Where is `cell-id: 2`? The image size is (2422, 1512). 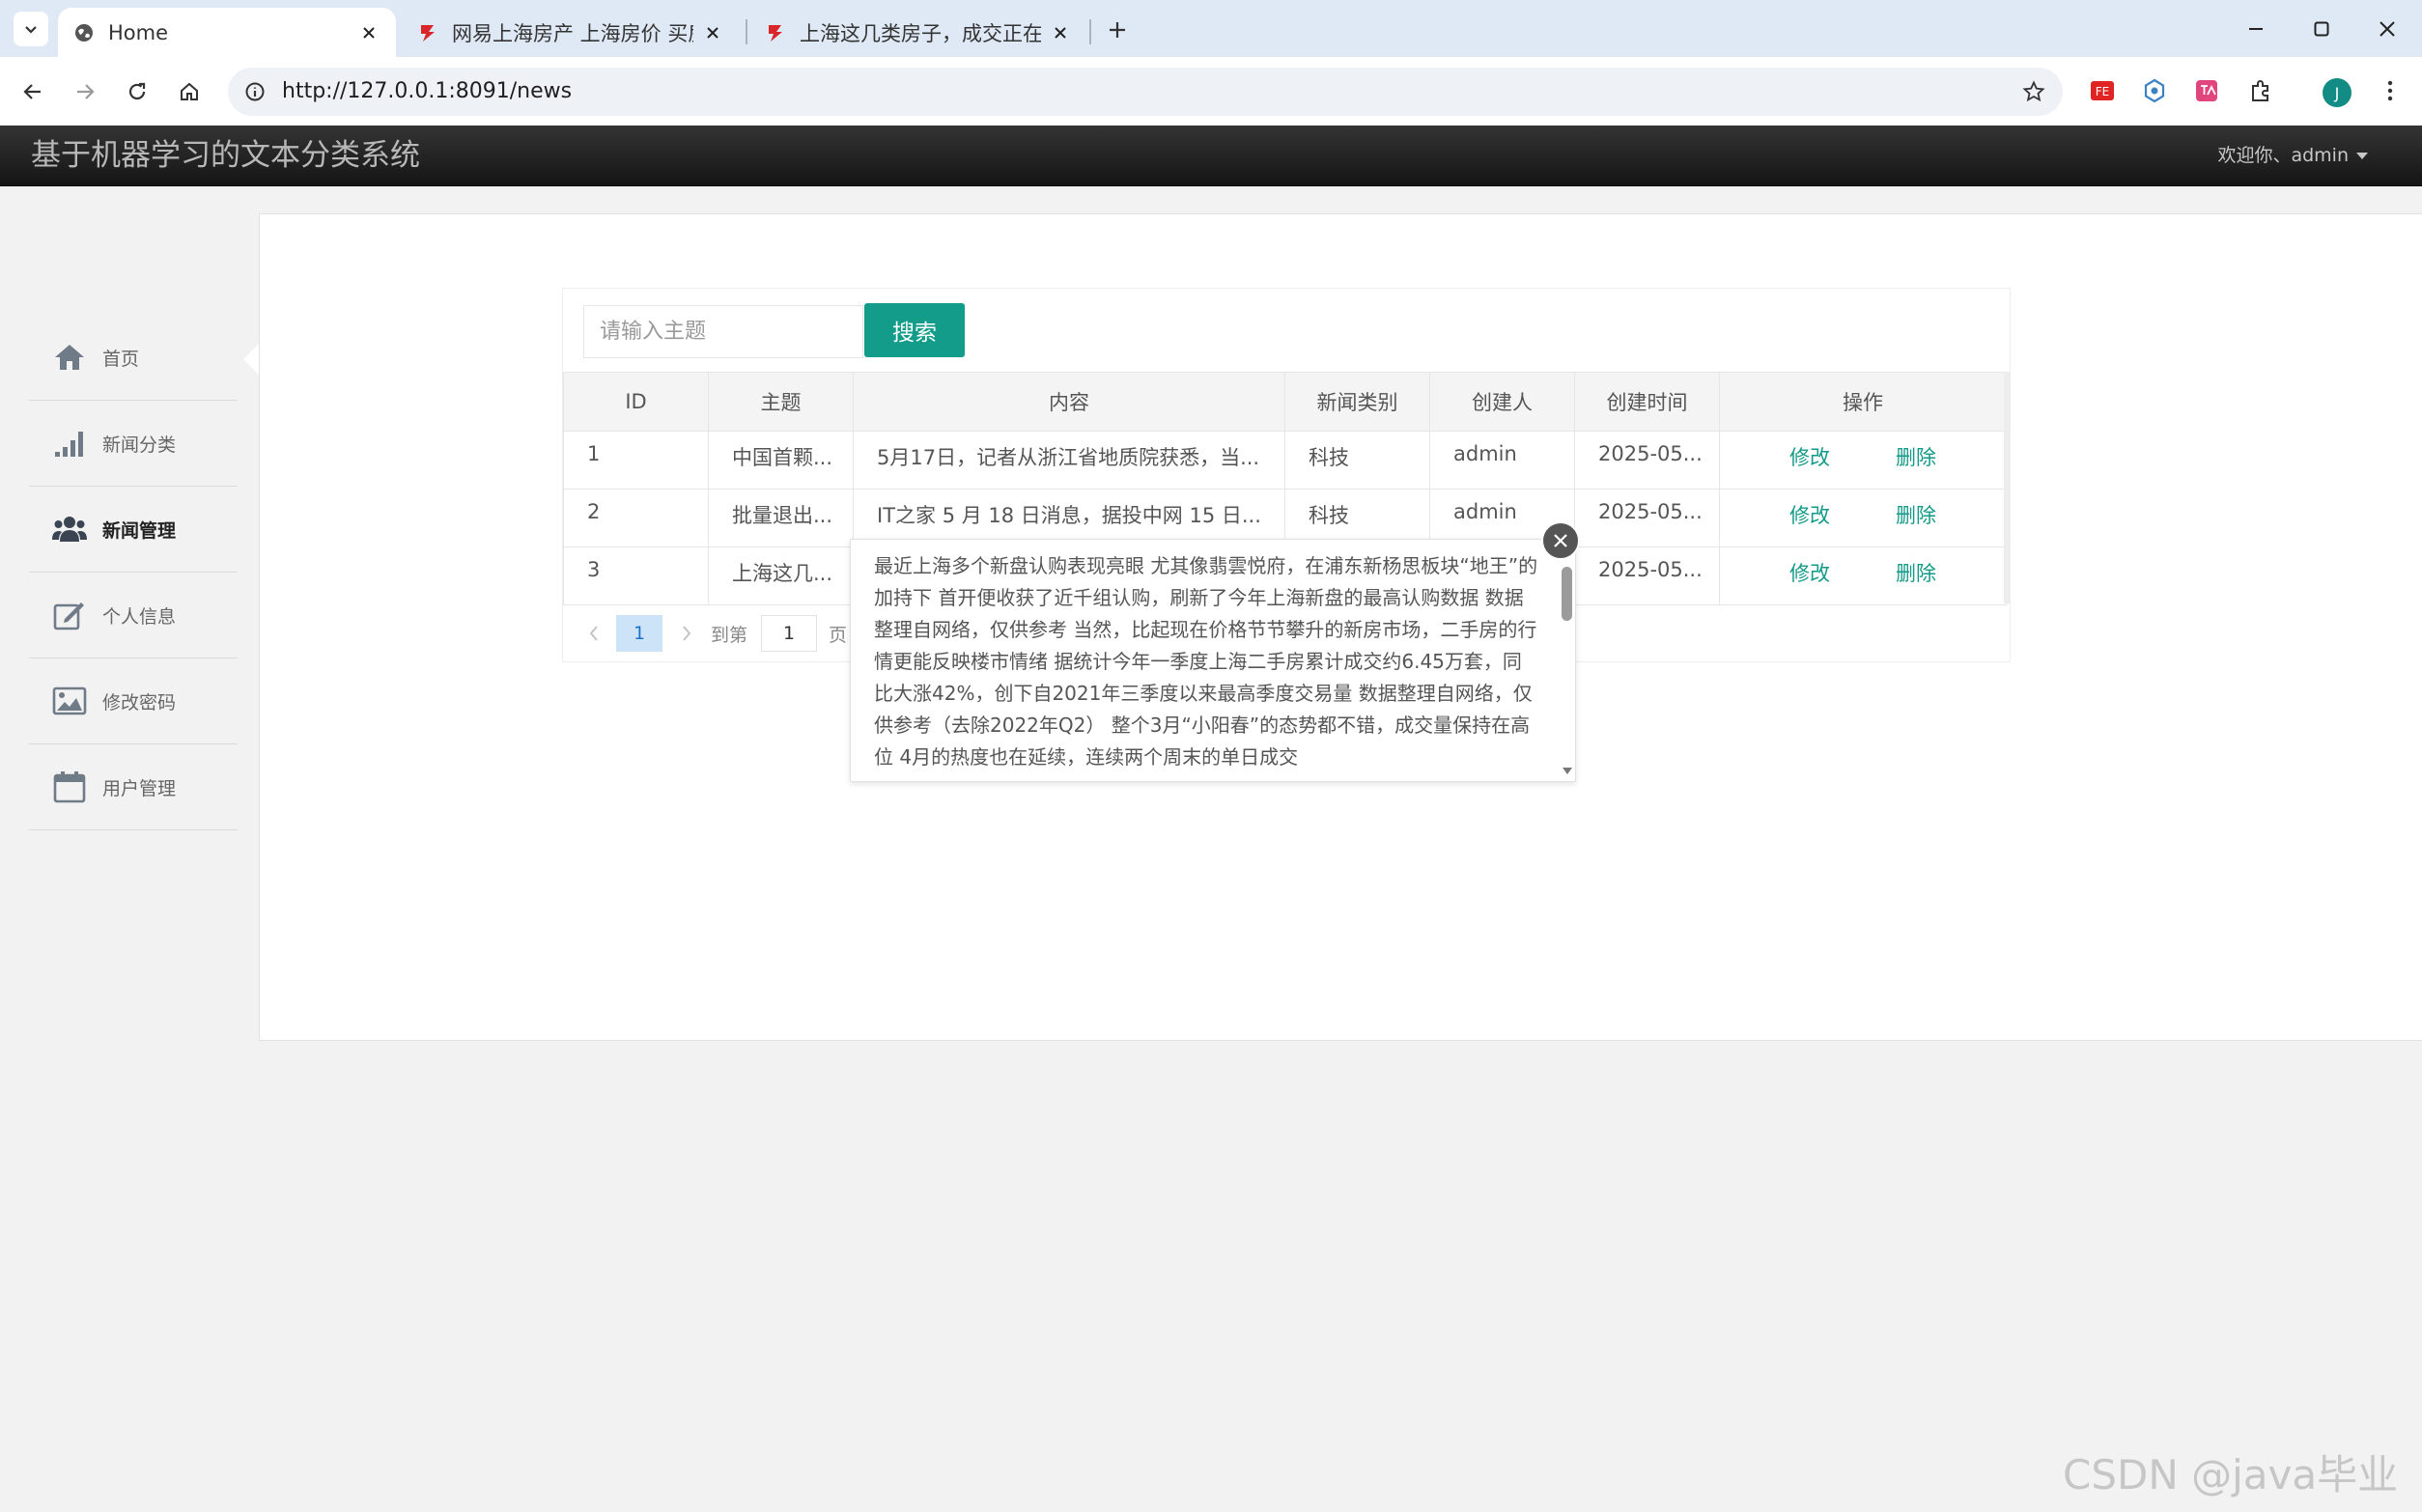
cell-id: 2 is located at coordinates (636, 518).